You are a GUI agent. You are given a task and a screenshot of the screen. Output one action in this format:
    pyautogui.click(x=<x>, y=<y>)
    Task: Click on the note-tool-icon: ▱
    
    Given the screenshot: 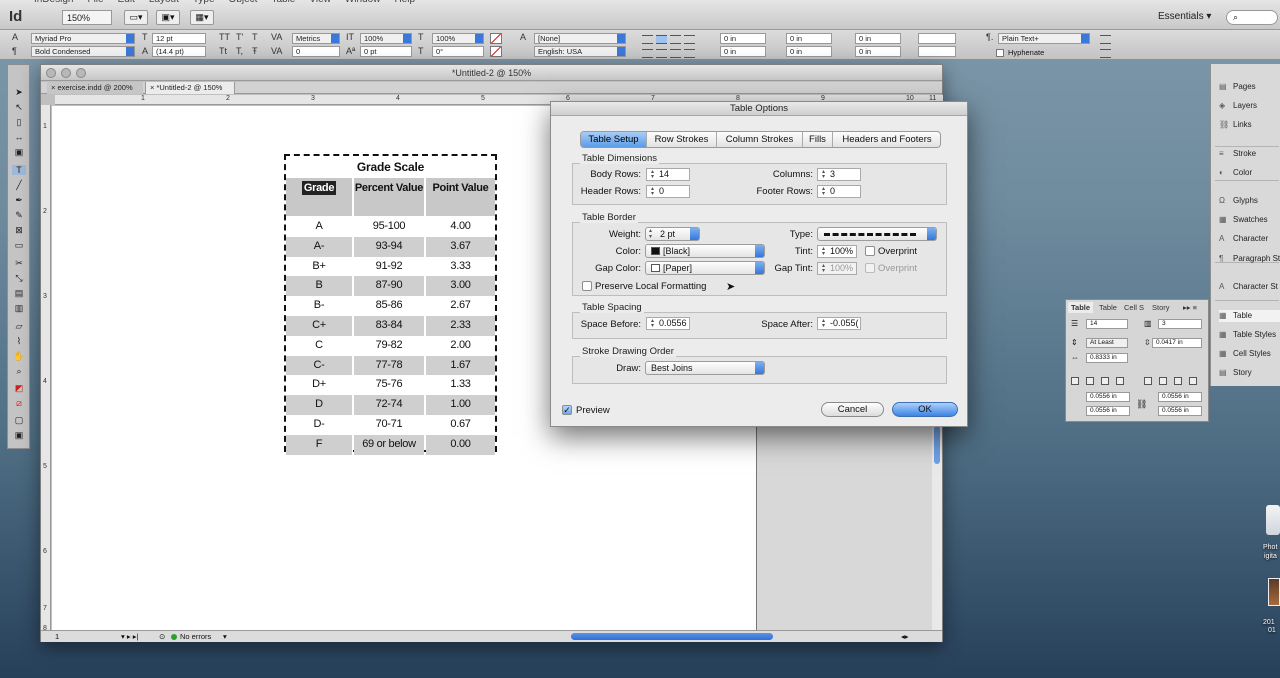 What is the action you would take?
    pyautogui.click(x=19, y=326)
    